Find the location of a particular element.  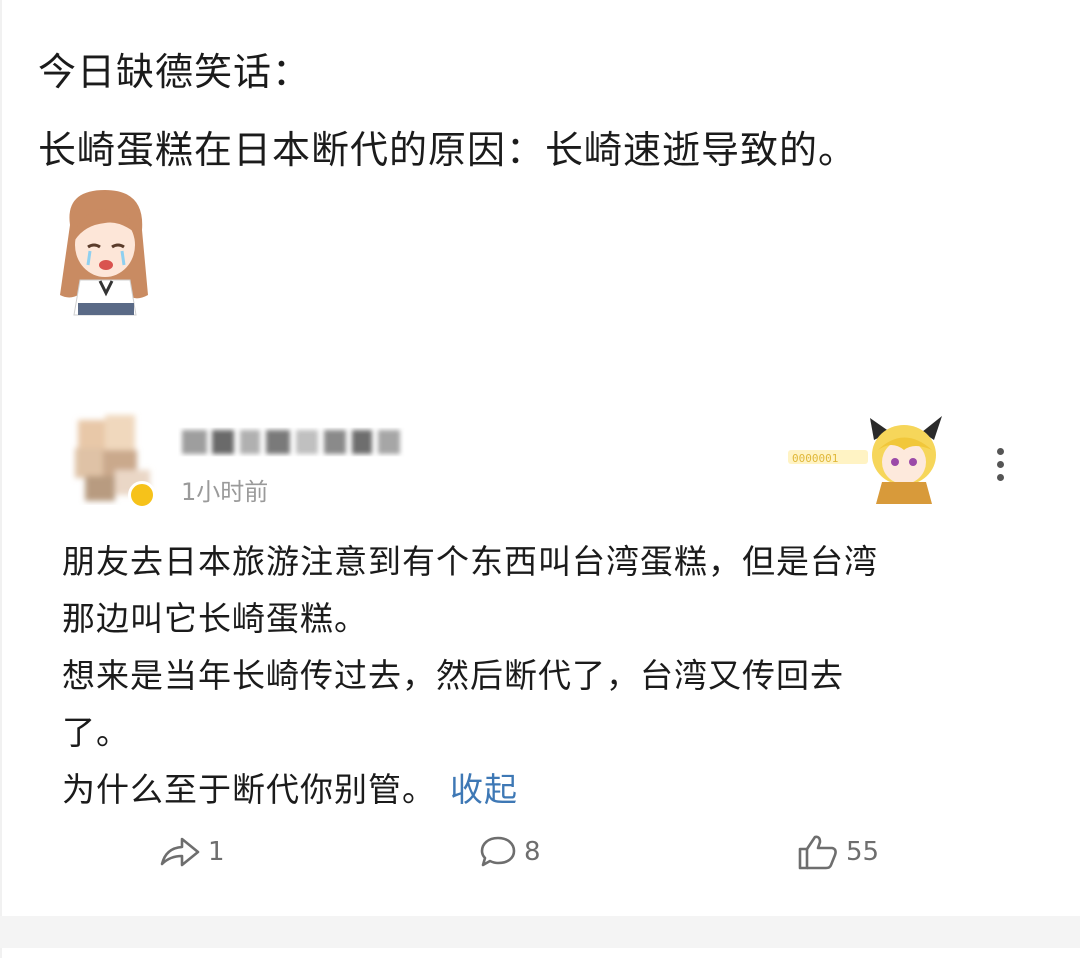

comment-line: 朋友去日本旅游注意到有个东西叫台湾蛋糕，但是台湾 is located at coordinates (470, 561).